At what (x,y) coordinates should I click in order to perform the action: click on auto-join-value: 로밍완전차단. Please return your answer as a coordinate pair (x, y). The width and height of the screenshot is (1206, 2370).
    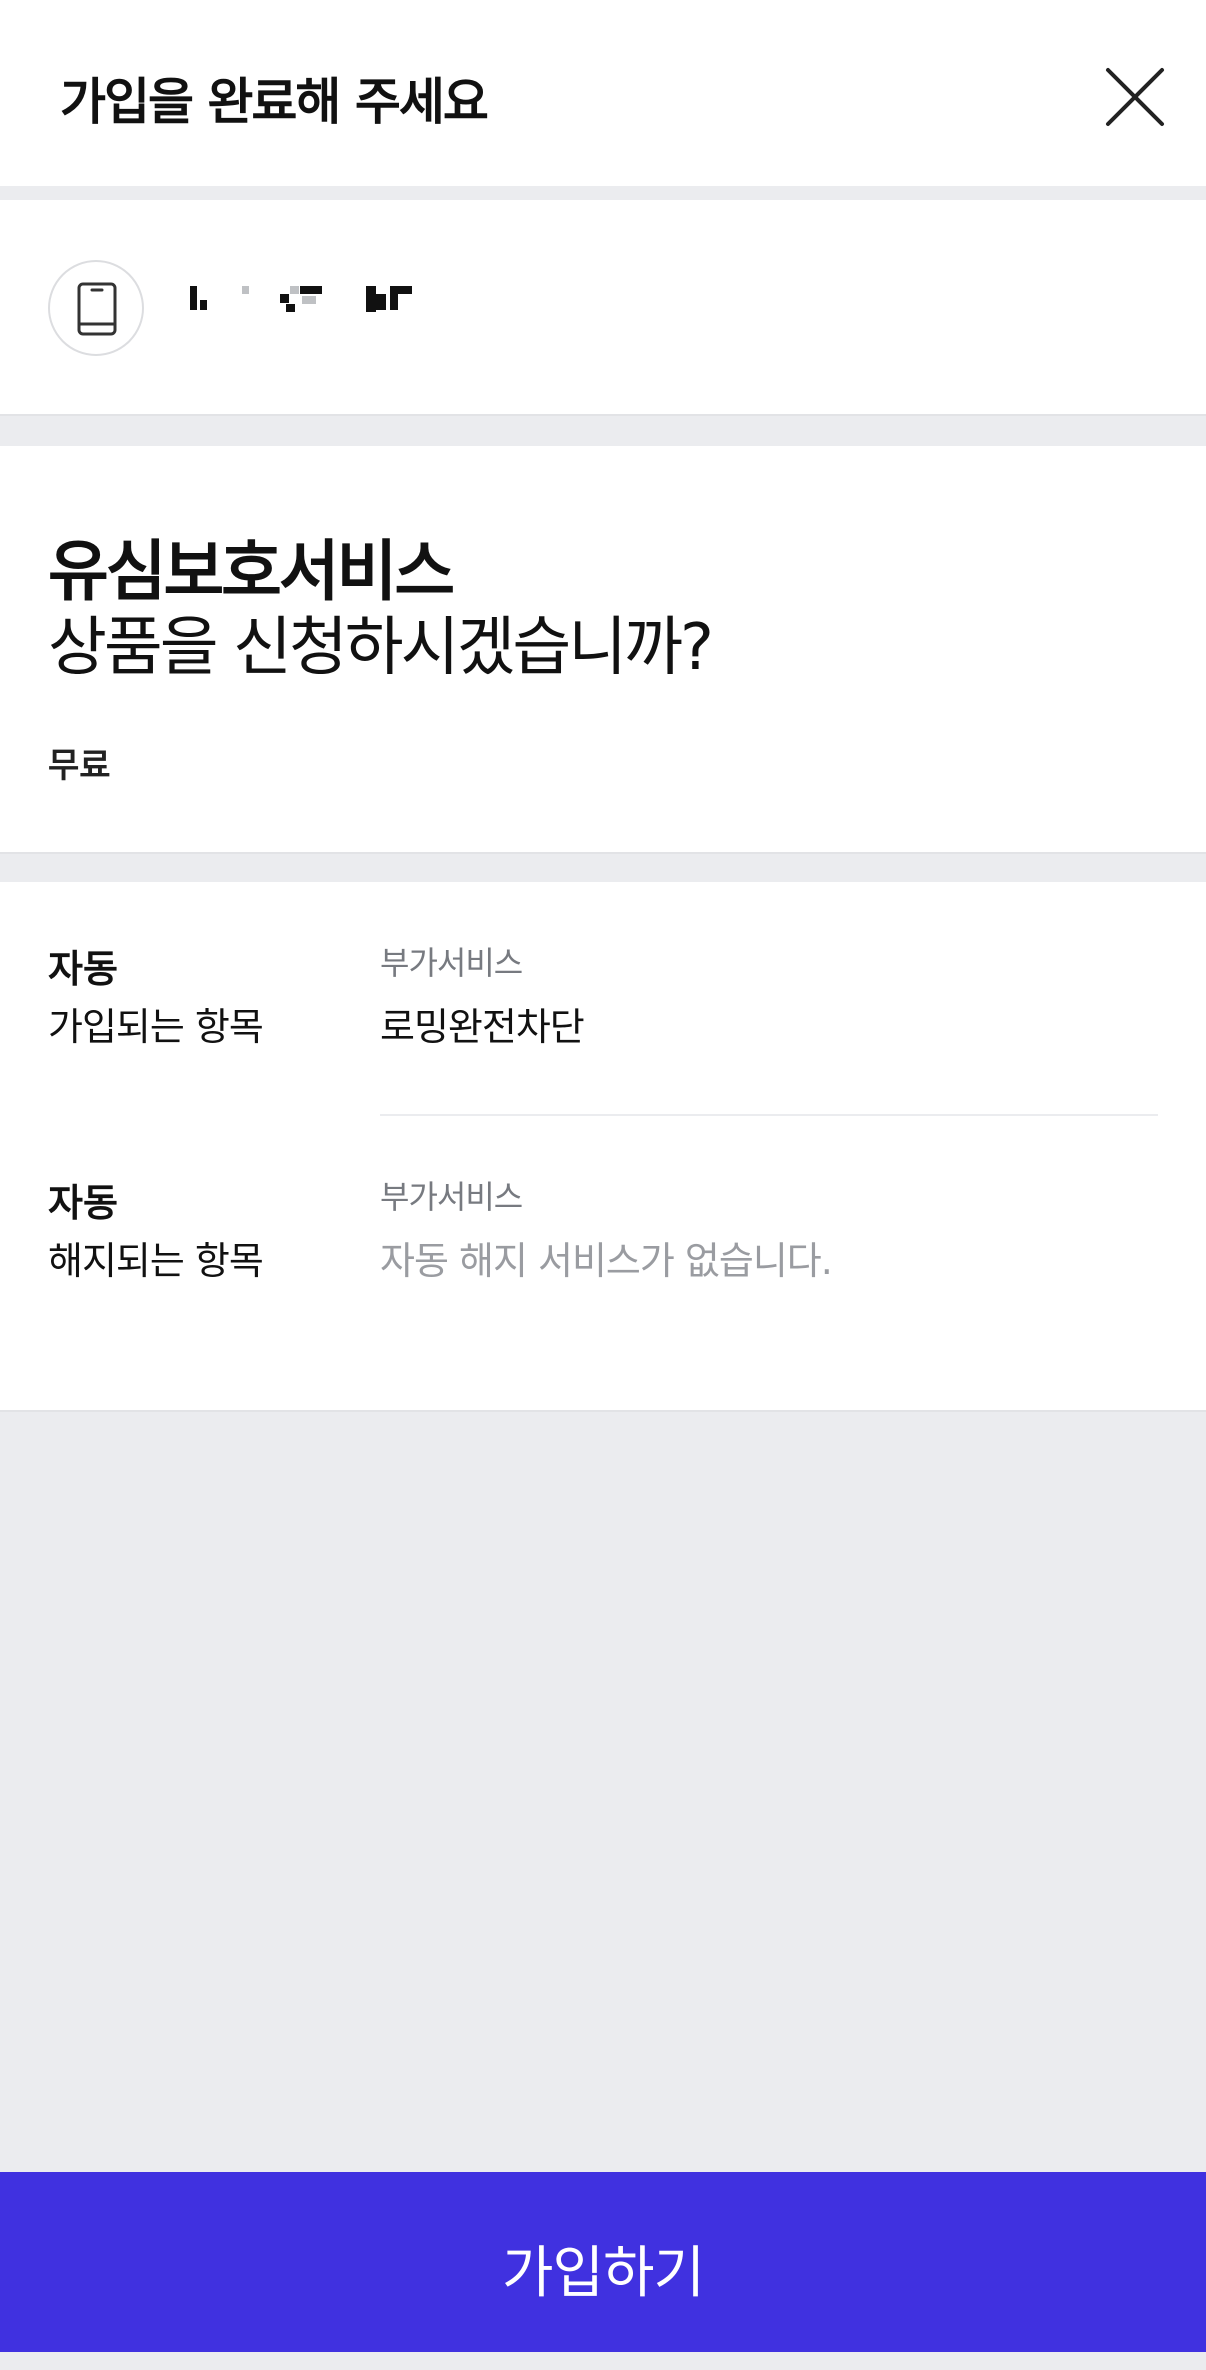
    Looking at the image, I should click on (482, 1027).